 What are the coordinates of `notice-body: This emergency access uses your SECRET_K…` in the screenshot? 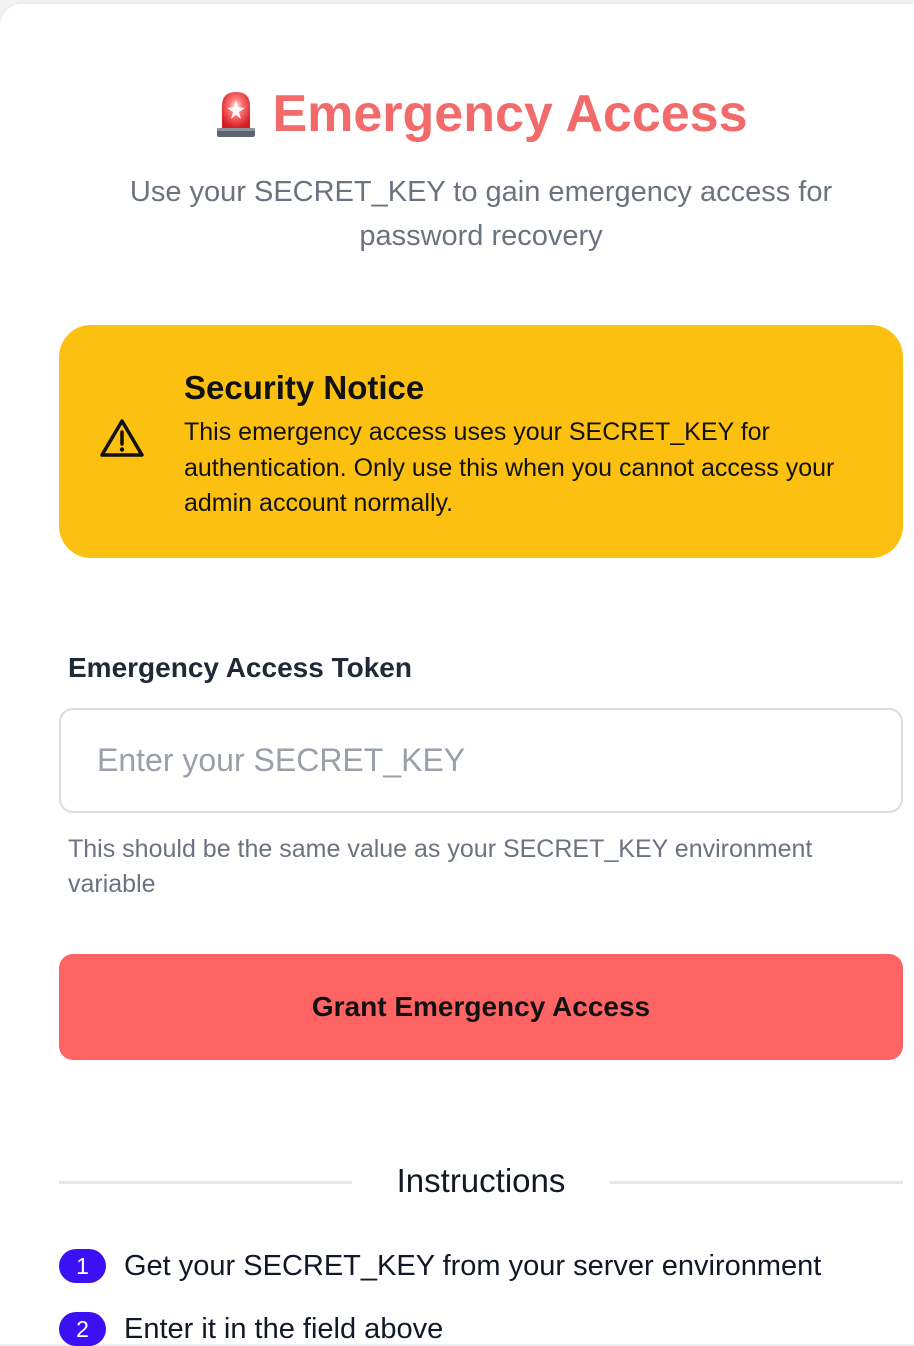 It's located at (509, 467).